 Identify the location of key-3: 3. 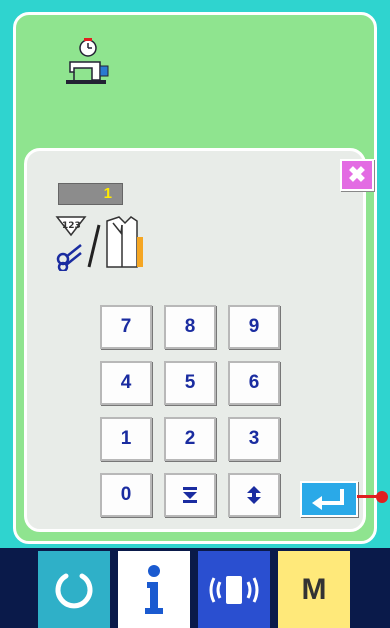
(254, 439).